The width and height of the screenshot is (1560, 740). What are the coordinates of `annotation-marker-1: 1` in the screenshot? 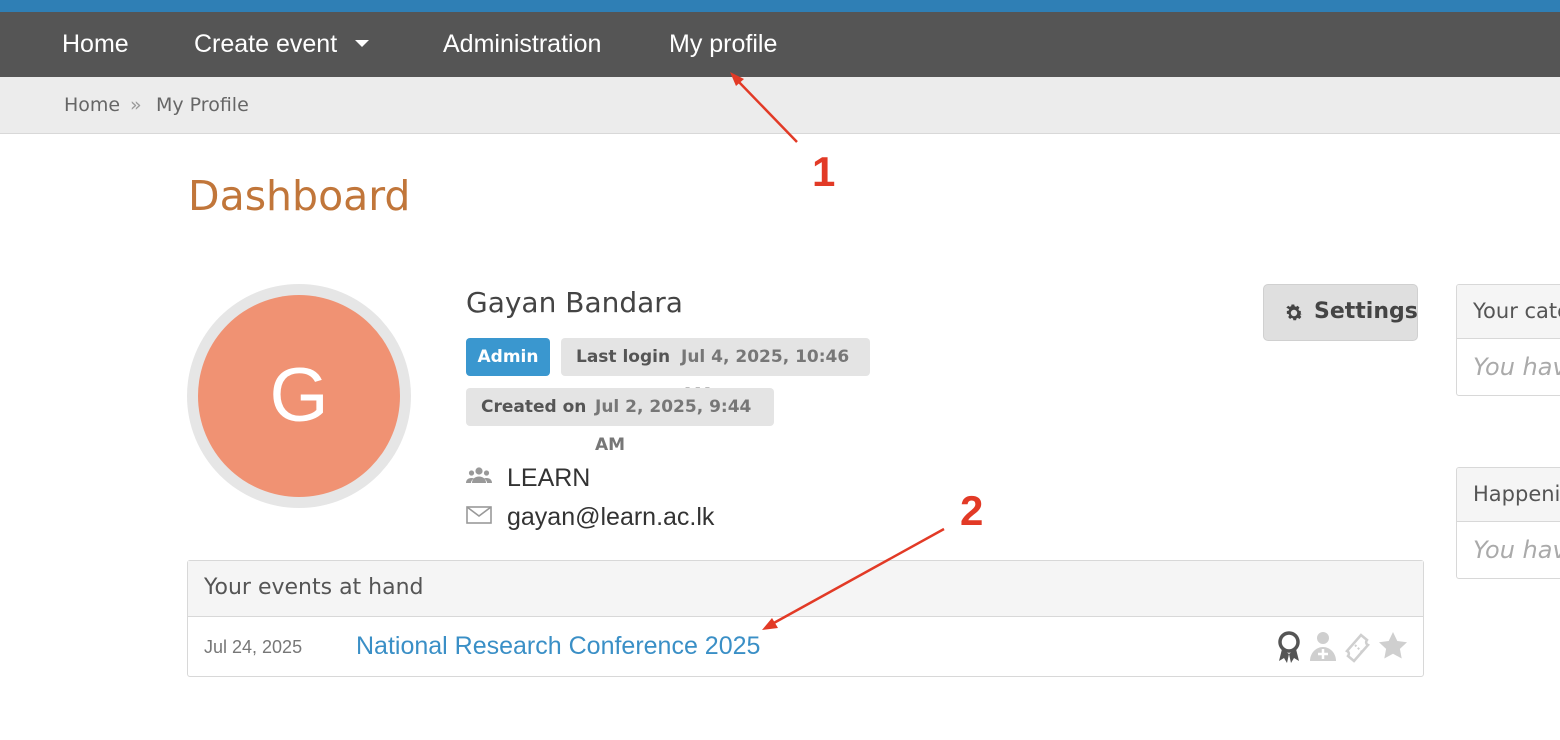 It's located at (824, 171).